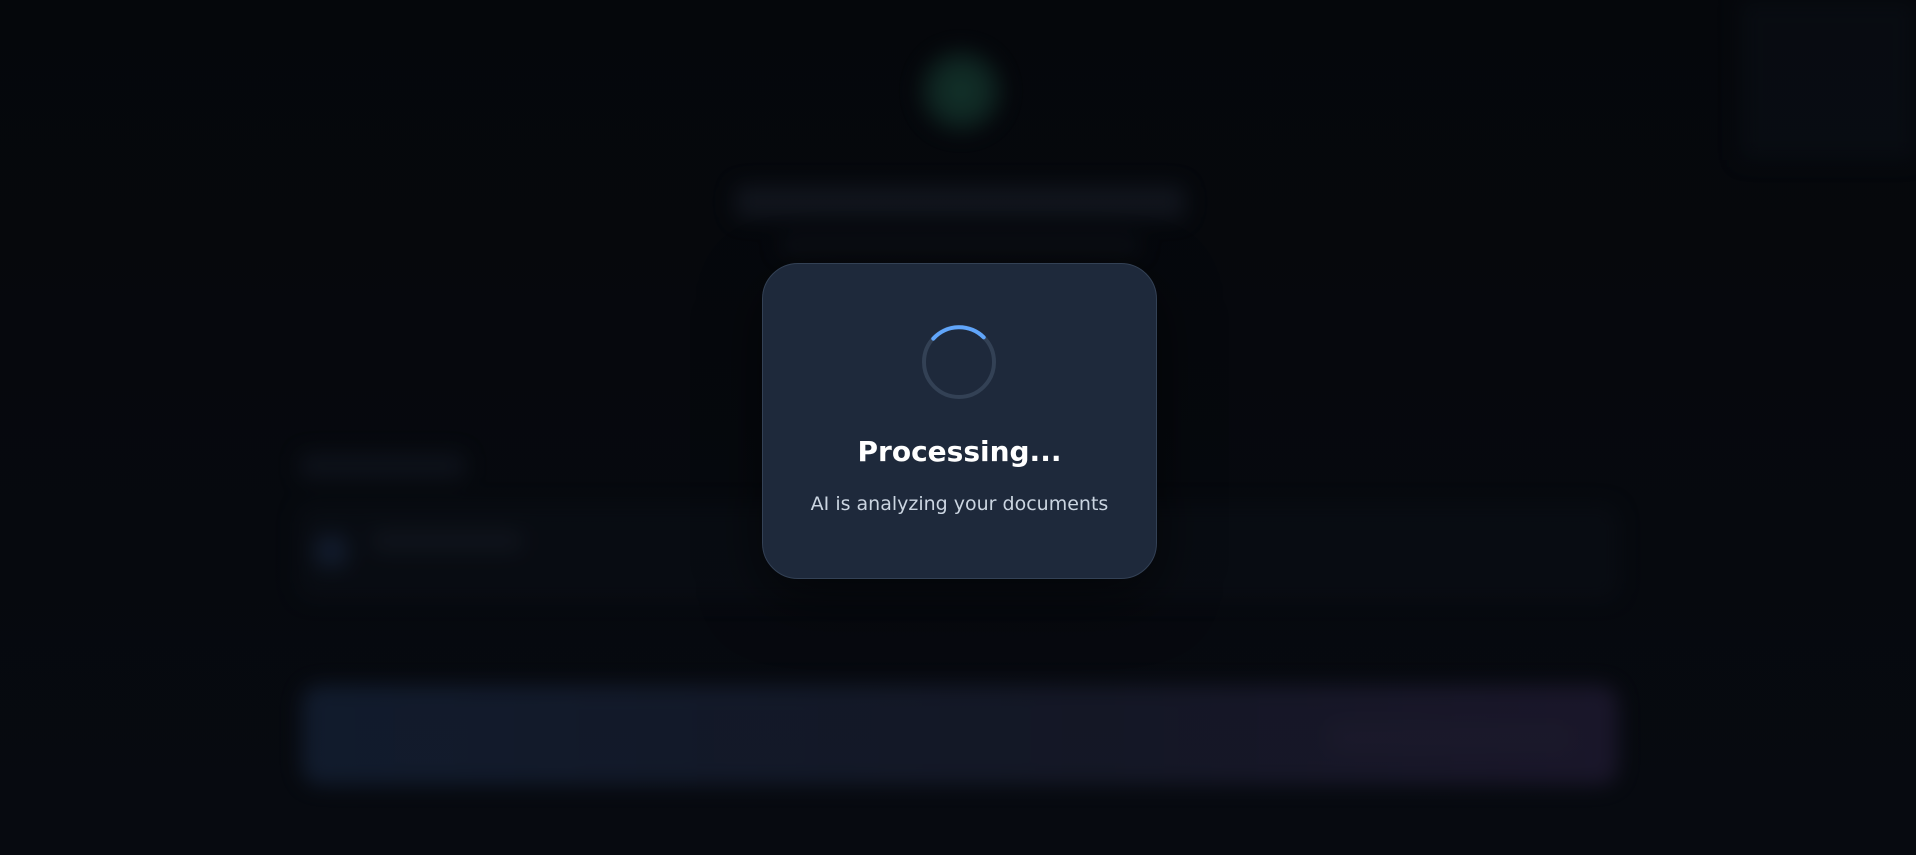 The height and width of the screenshot is (855, 1916). What do you see at coordinates (960, 202) in the screenshot?
I see `blurred-heading` at bounding box center [960, 202].